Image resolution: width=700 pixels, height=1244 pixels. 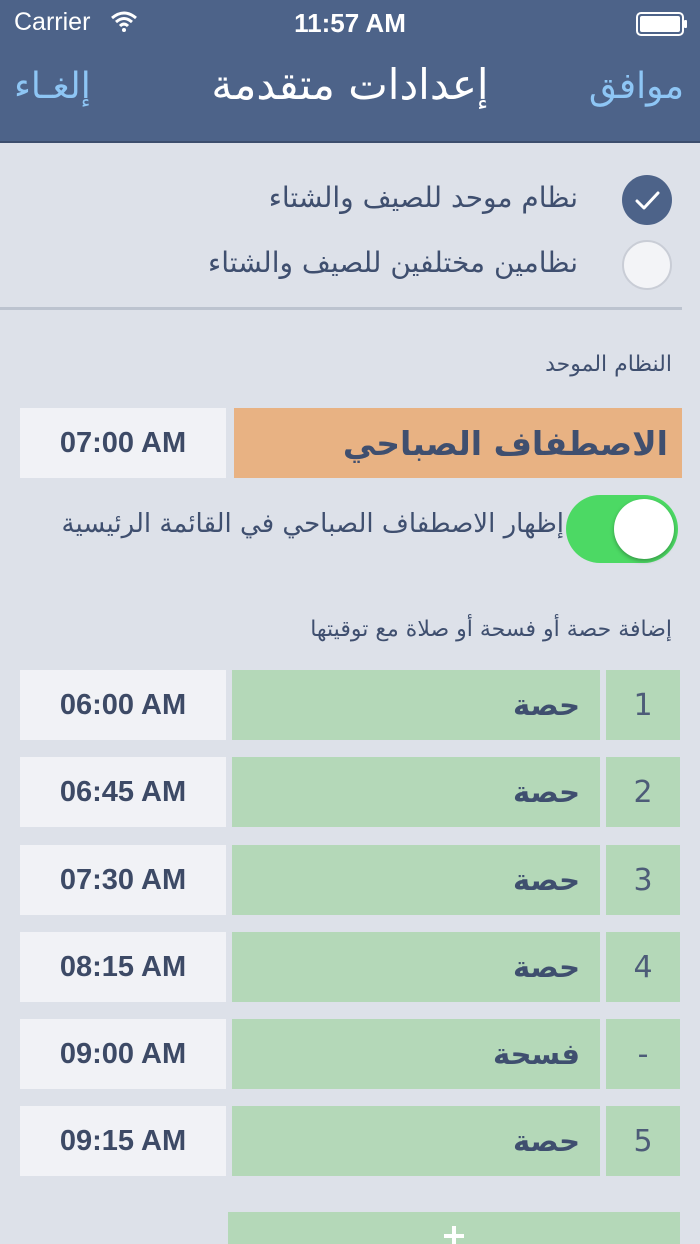 I want to click on option-unified-system: نظام موحد للصيف والشتاء, so click(x=372, y=200).